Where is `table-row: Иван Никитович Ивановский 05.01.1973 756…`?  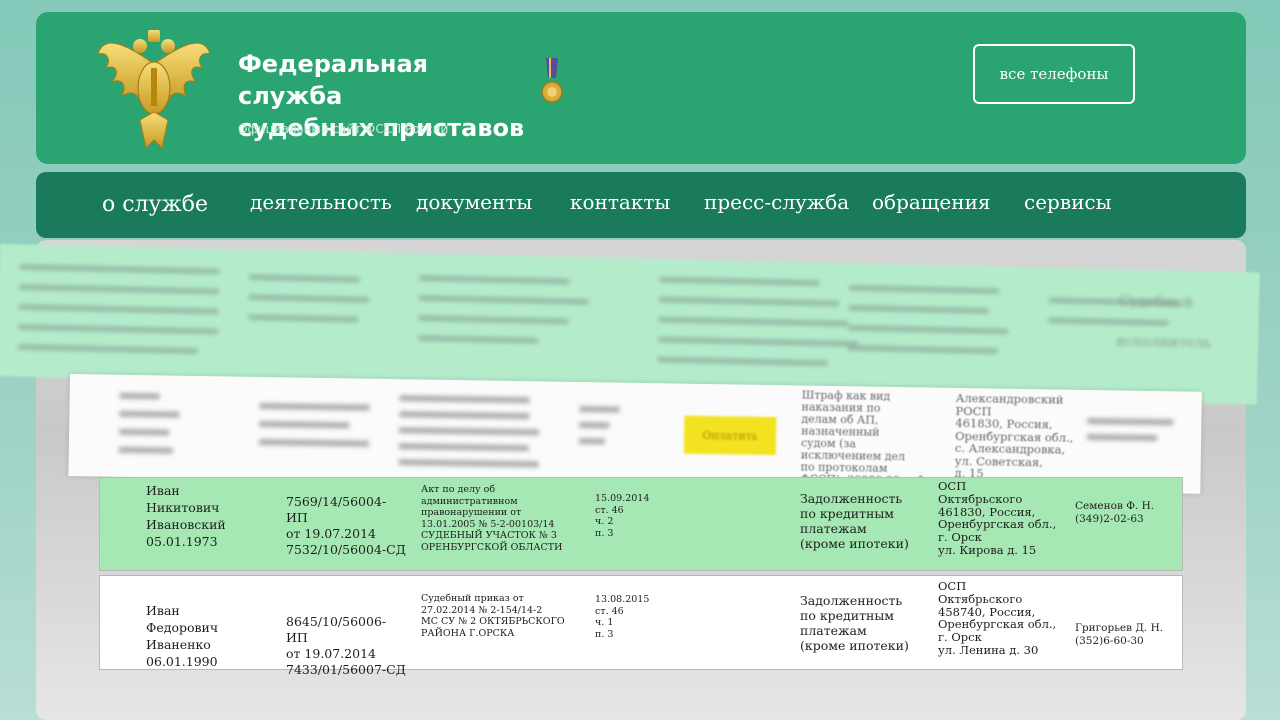
table-row: Иван Никитович Ивановский 05.01.1973 756… is located at coordinates (641, 524).